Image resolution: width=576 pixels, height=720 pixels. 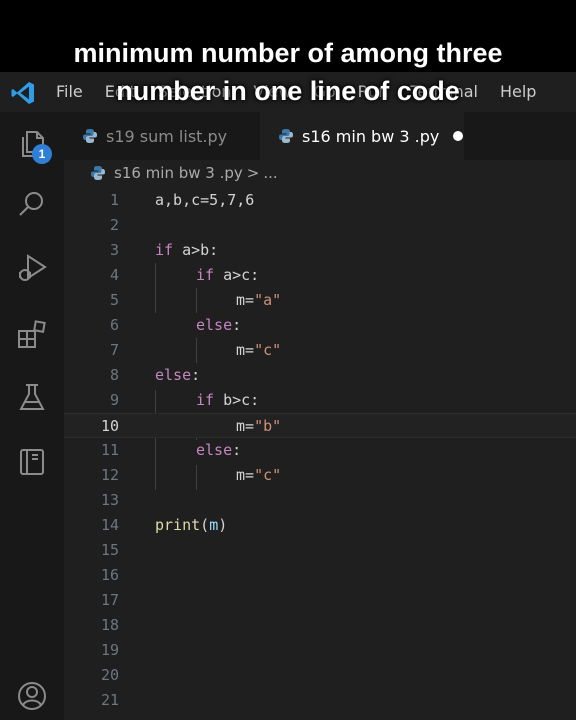 What do you see at coordinates (320, 600) in the screenshot?
I see `code-line: 17` at bounding box center [320, 600].